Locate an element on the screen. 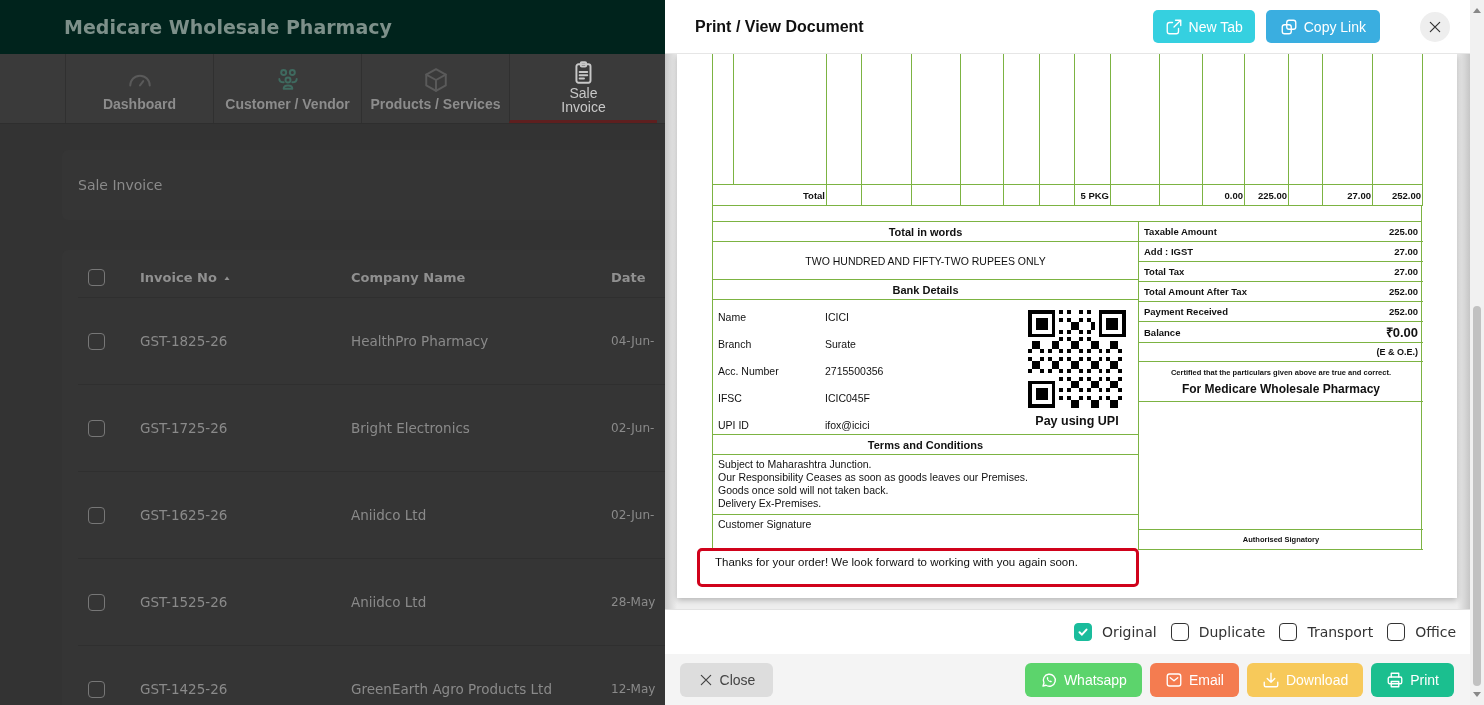  summary-label: Taxable Amount is located at coordinates (1180, 231).